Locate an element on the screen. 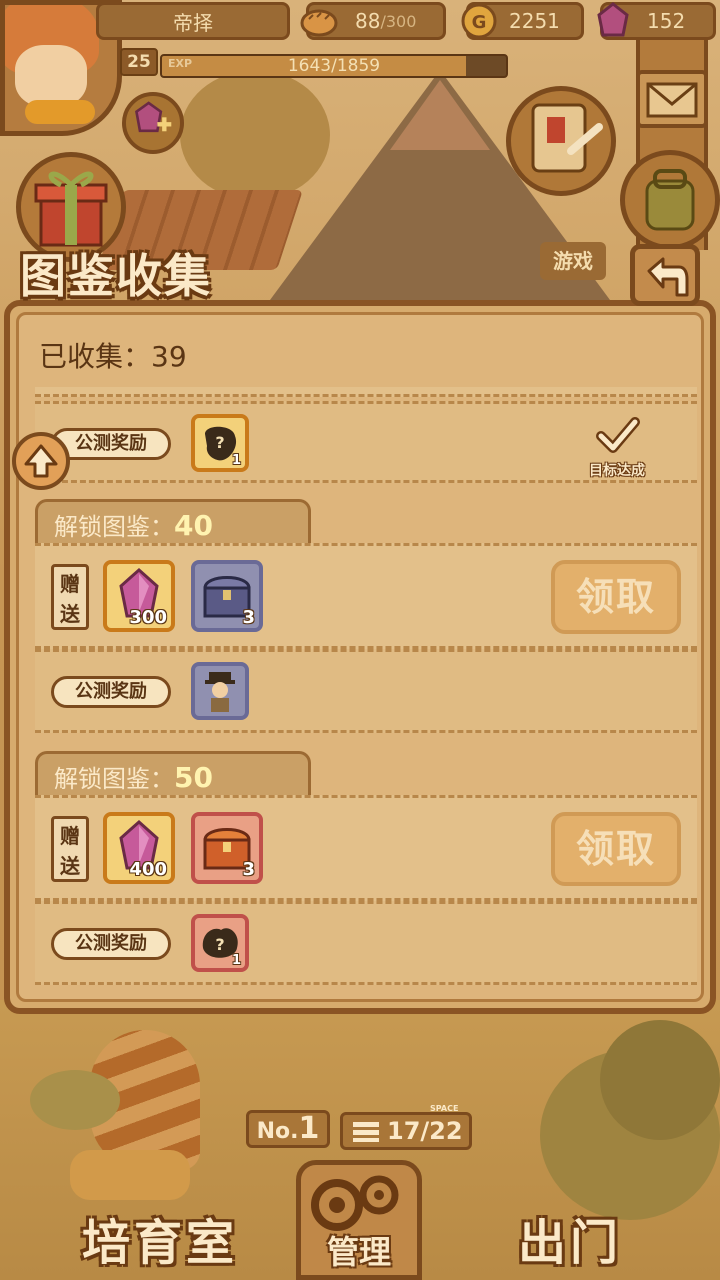 This screenshot has height=1280, width=720. space-counter: 17/22 is located at coordinates (406, 1131).